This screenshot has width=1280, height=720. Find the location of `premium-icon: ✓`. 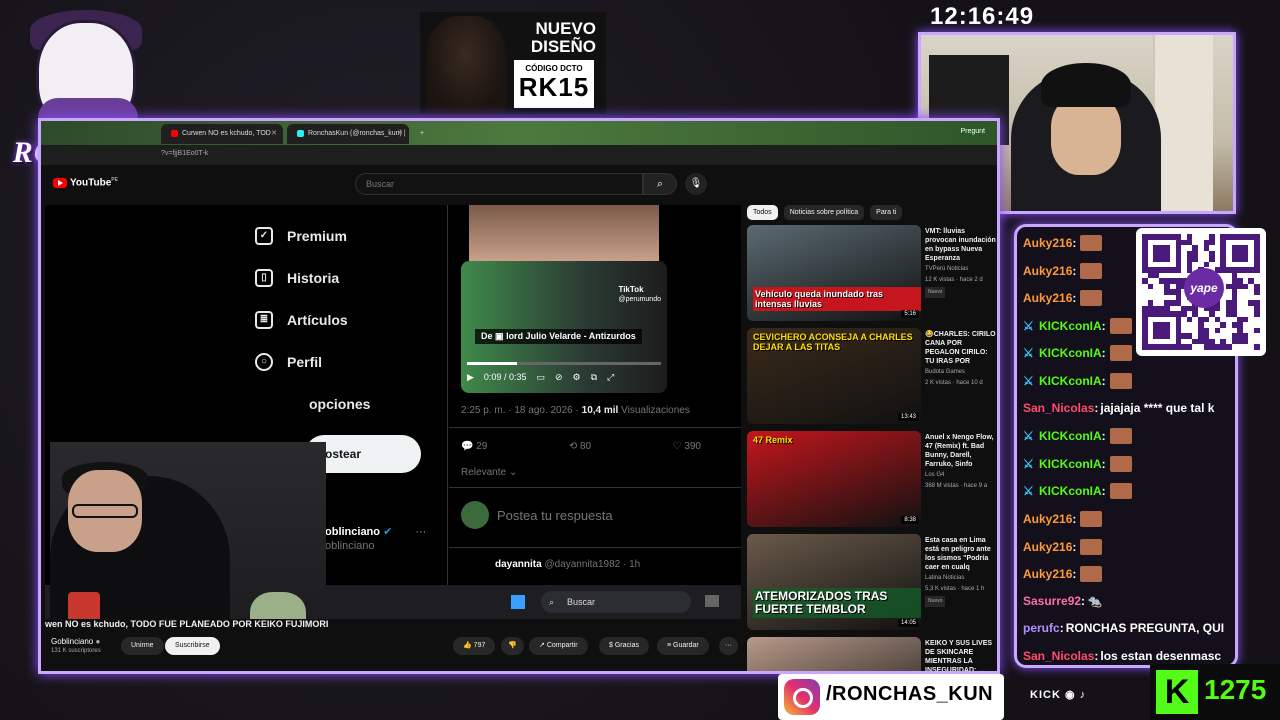

premium-icon: ✓ is located at coordinates (264, 236).